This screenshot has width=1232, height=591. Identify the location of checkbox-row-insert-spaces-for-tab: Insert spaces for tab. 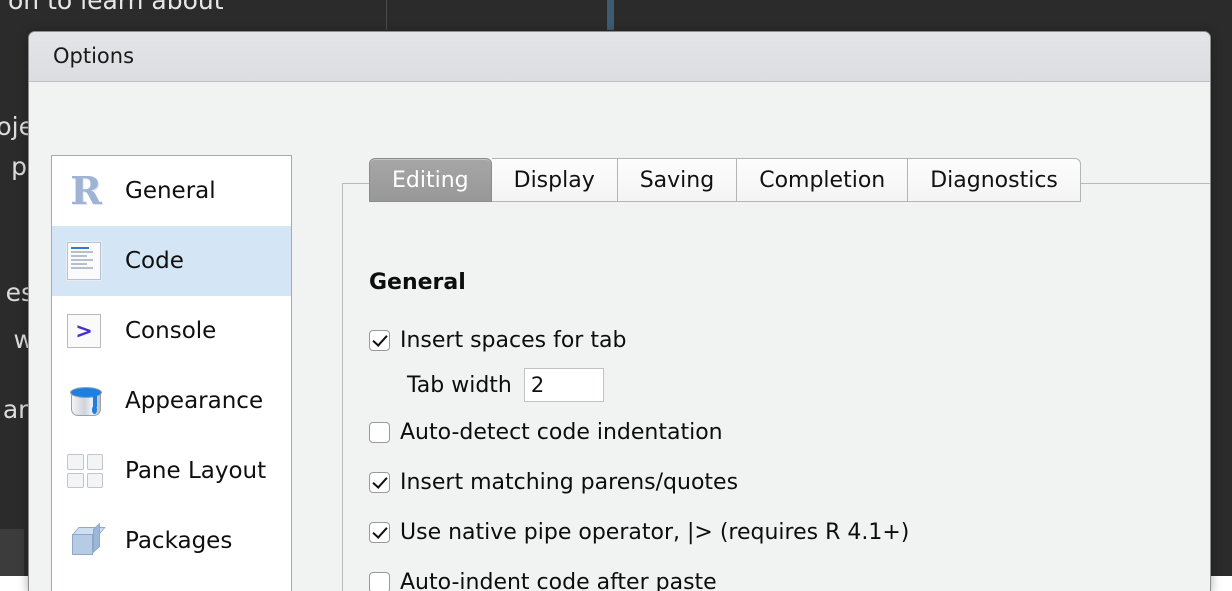
(497, 340).